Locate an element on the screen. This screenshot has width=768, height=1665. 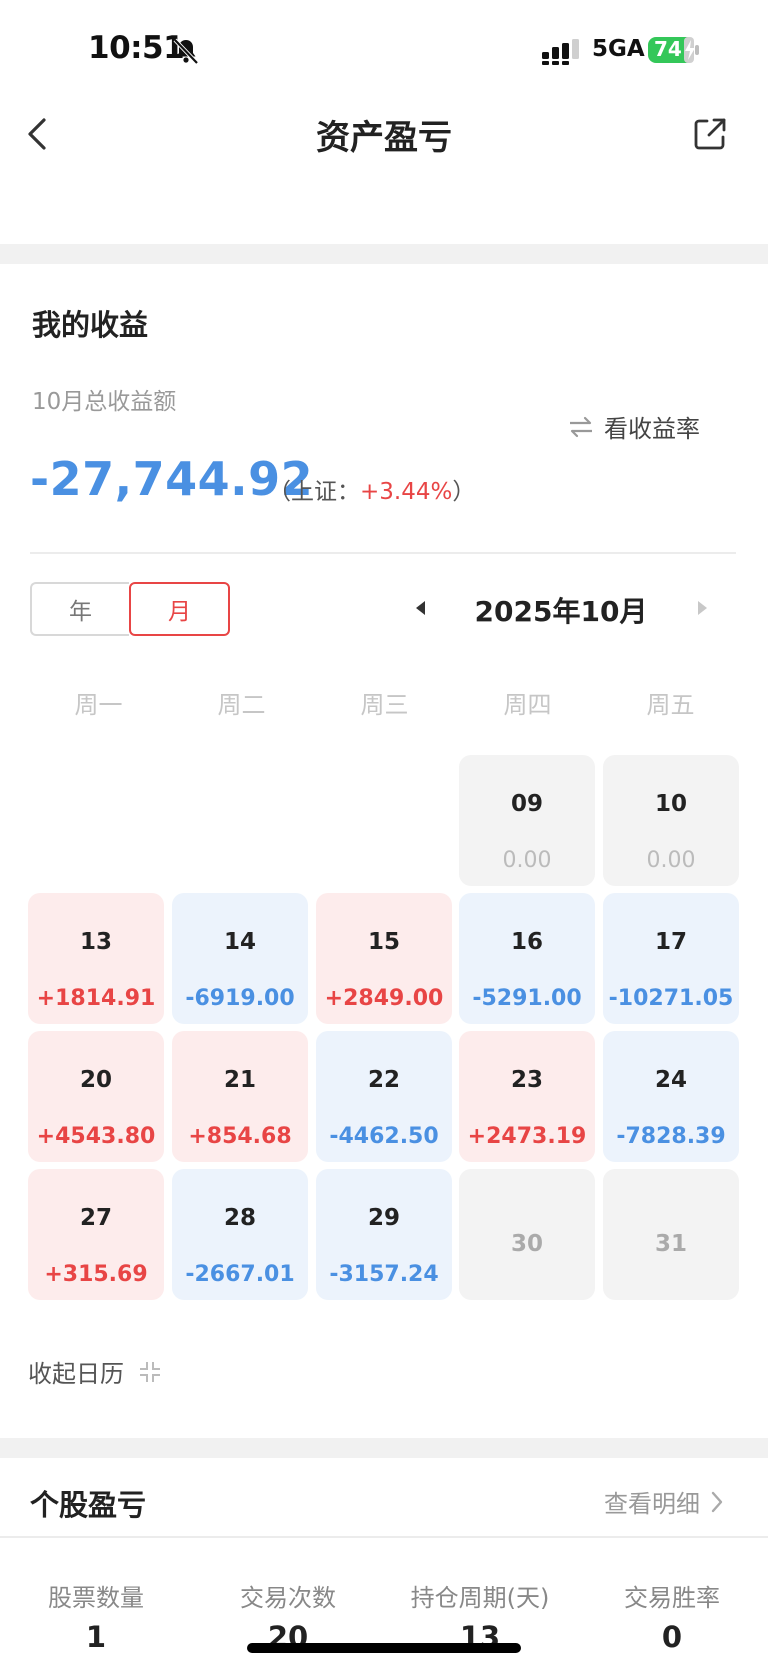
calendar-day: 23 +2473.19 is located at coordinates (527, 1096).